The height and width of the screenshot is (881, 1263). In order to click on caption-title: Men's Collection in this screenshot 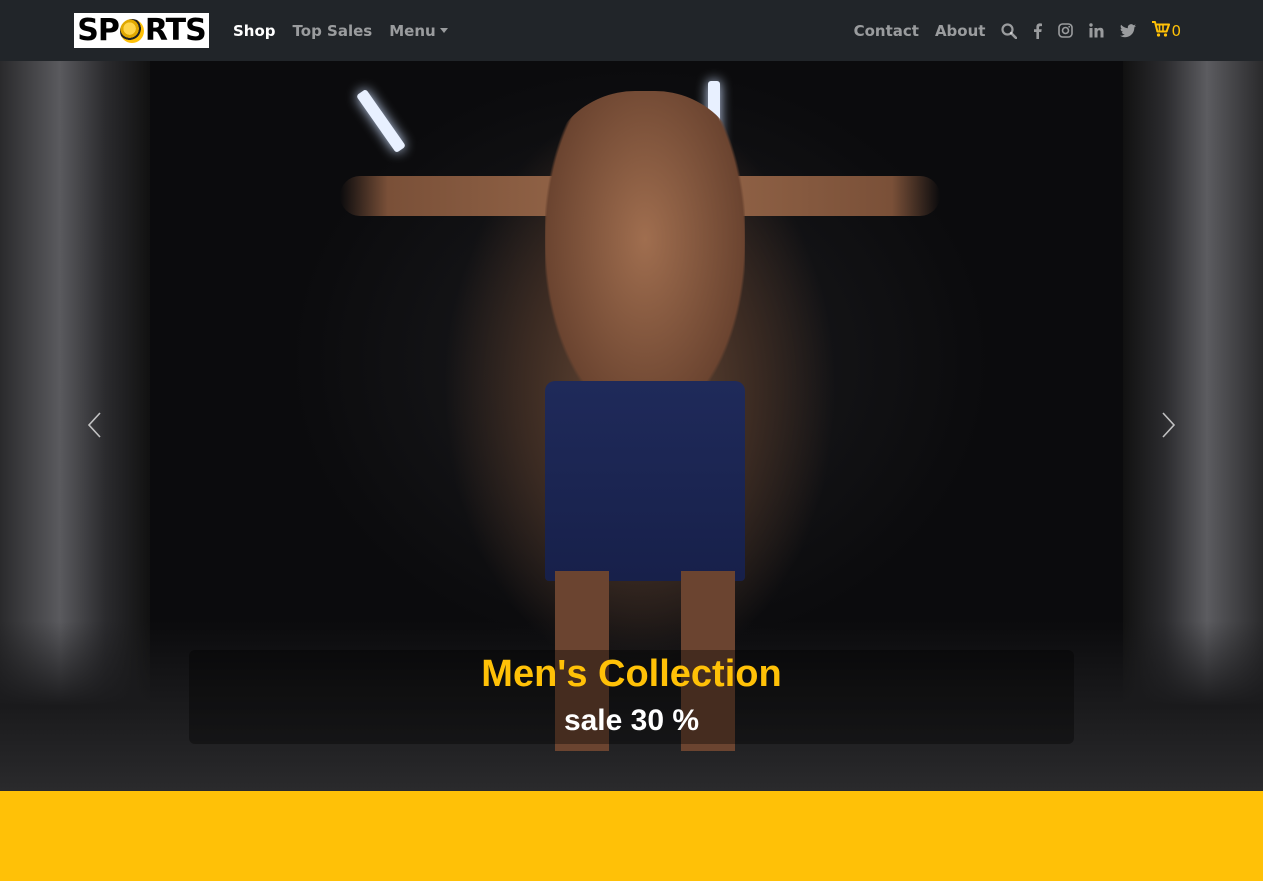, I will do `click(631, 674)`.